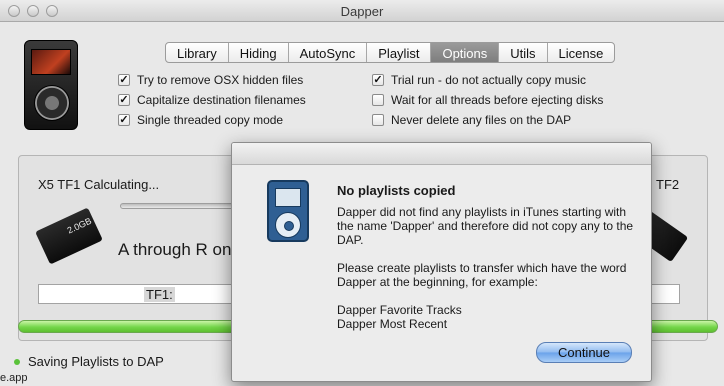 The width and height of the screenshot is (724, 386). I want to click on footer-status-text: Saving Playlists to DAP, so click(96, 361).